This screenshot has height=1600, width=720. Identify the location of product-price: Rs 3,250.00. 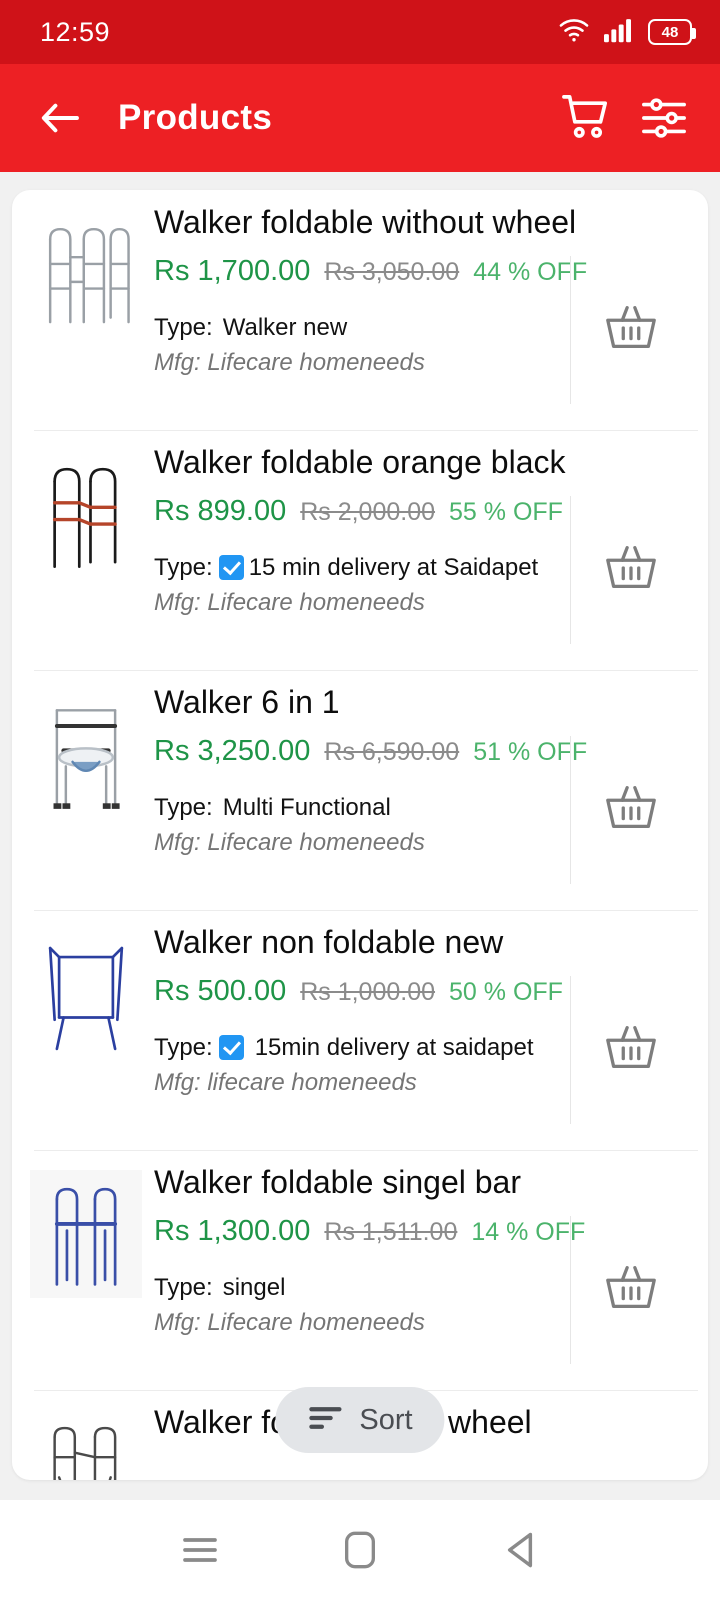
(232, 750).